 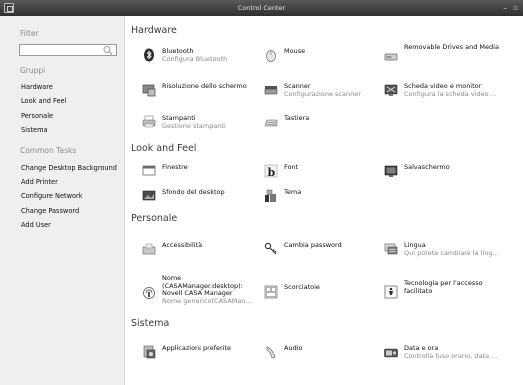 I want to click on group-hardware: Hardware, so click(x=37, y=87).